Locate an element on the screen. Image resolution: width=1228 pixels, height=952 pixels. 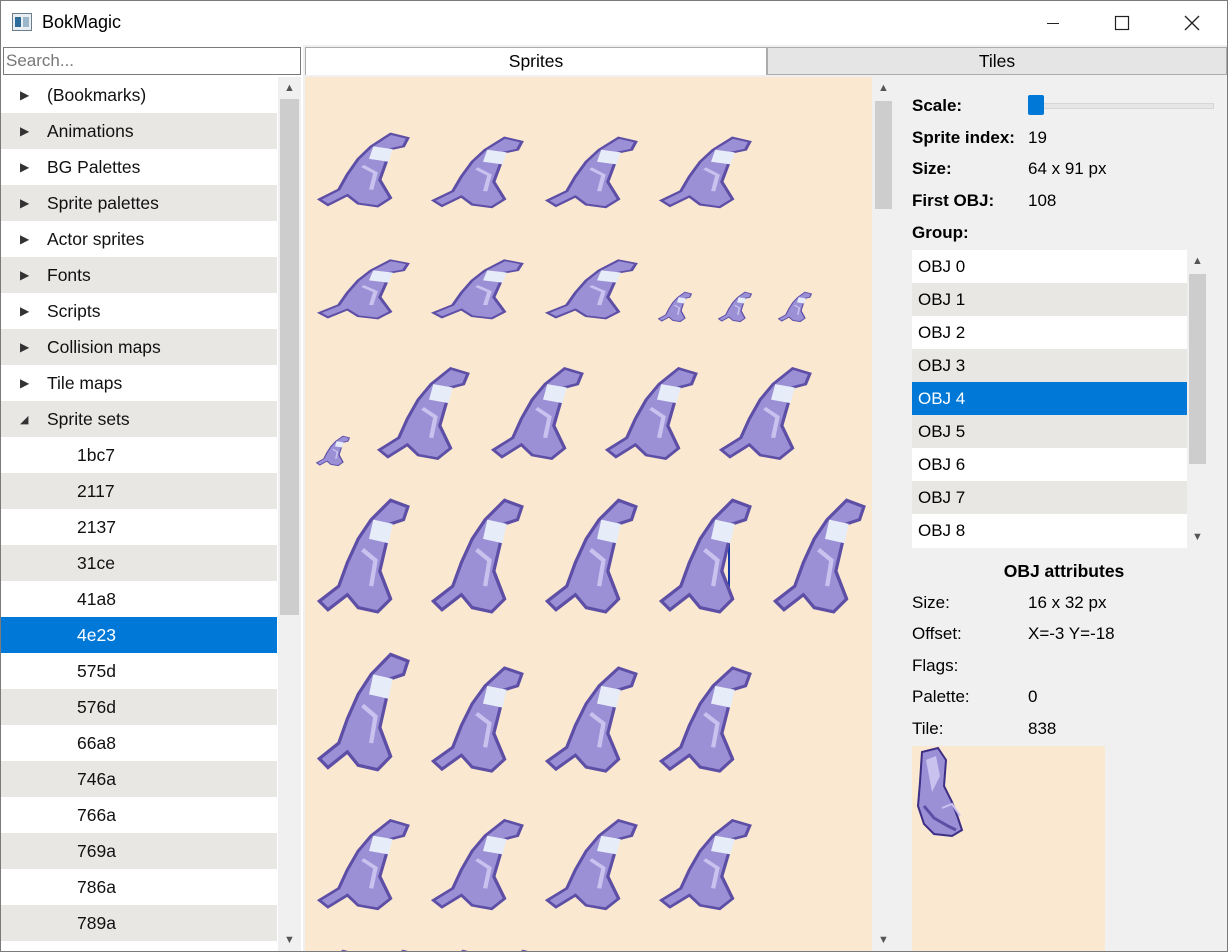
group-list-scrollbar: ▲ ▼ is located at coordinates (1197, 399).